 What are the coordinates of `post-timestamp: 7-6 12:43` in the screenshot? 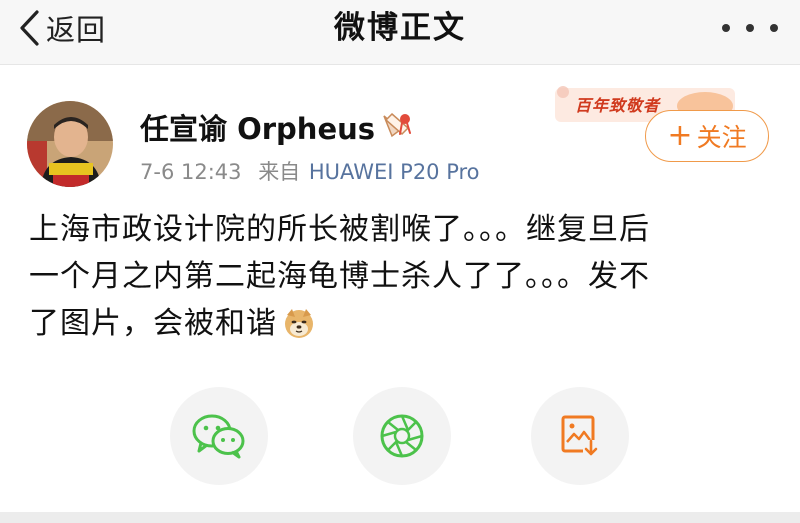 It's located at (191, 172).